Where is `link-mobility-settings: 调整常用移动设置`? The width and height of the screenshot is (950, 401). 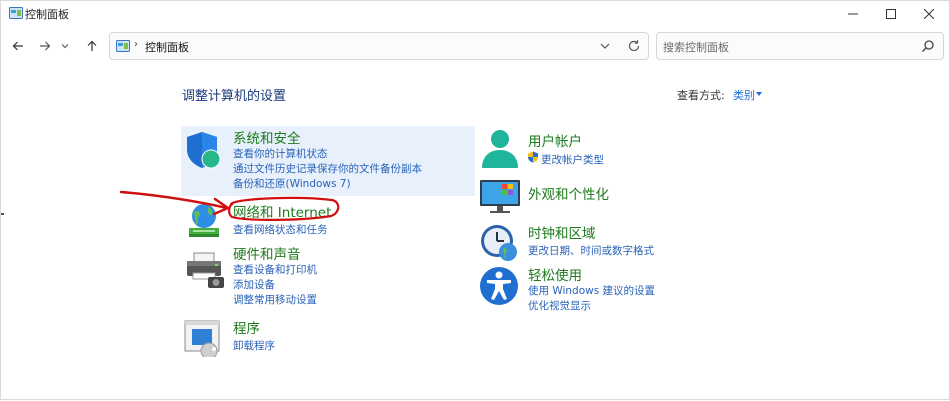 link-mobility-settings: 调整常用移动设置 is located at coordinates (275, 299).